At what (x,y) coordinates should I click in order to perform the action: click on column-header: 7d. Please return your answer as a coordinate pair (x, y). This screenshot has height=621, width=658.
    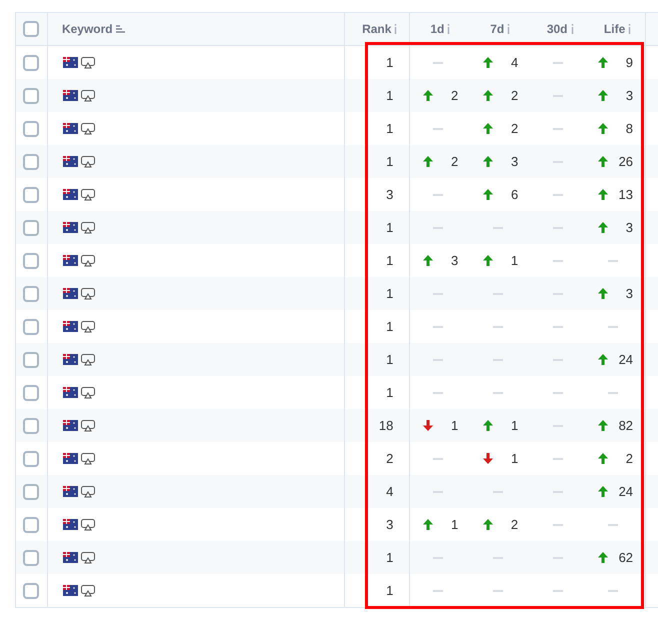
    Looking at the image, I should click on (497, 29).